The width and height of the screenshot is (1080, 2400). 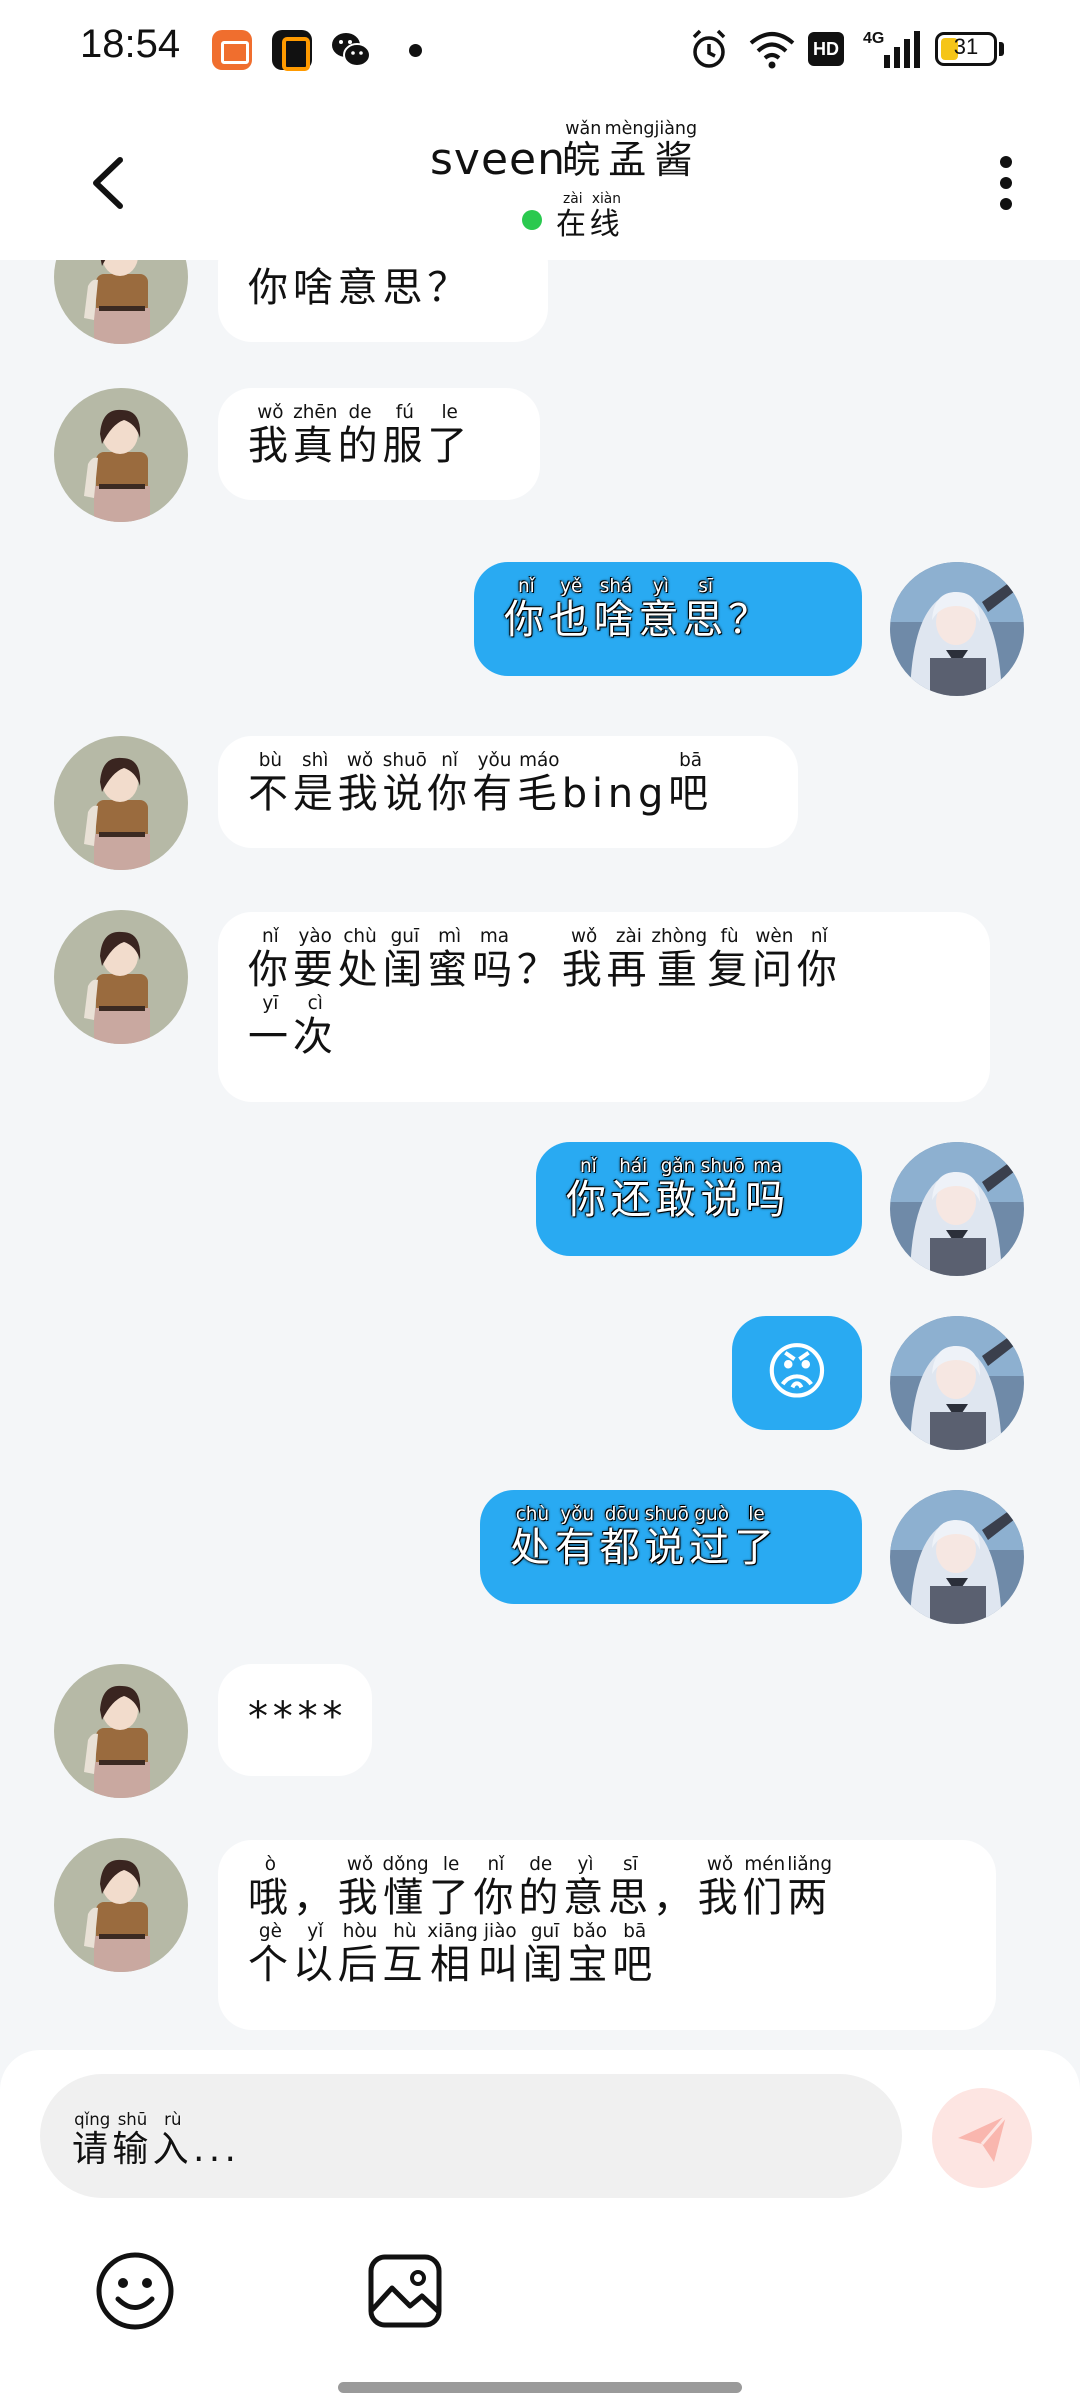 I want to click on char: 敢gǎn, so click(x=678, y=1189).